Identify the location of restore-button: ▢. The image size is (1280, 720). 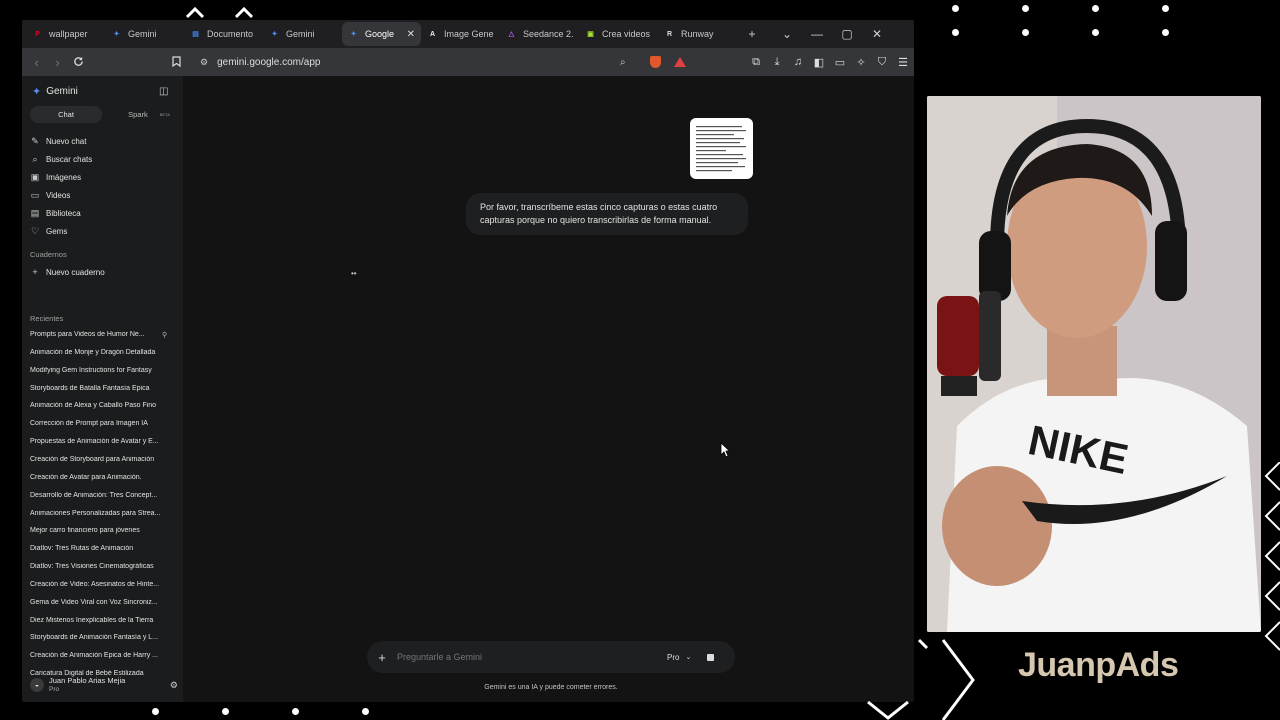
(847, 34).